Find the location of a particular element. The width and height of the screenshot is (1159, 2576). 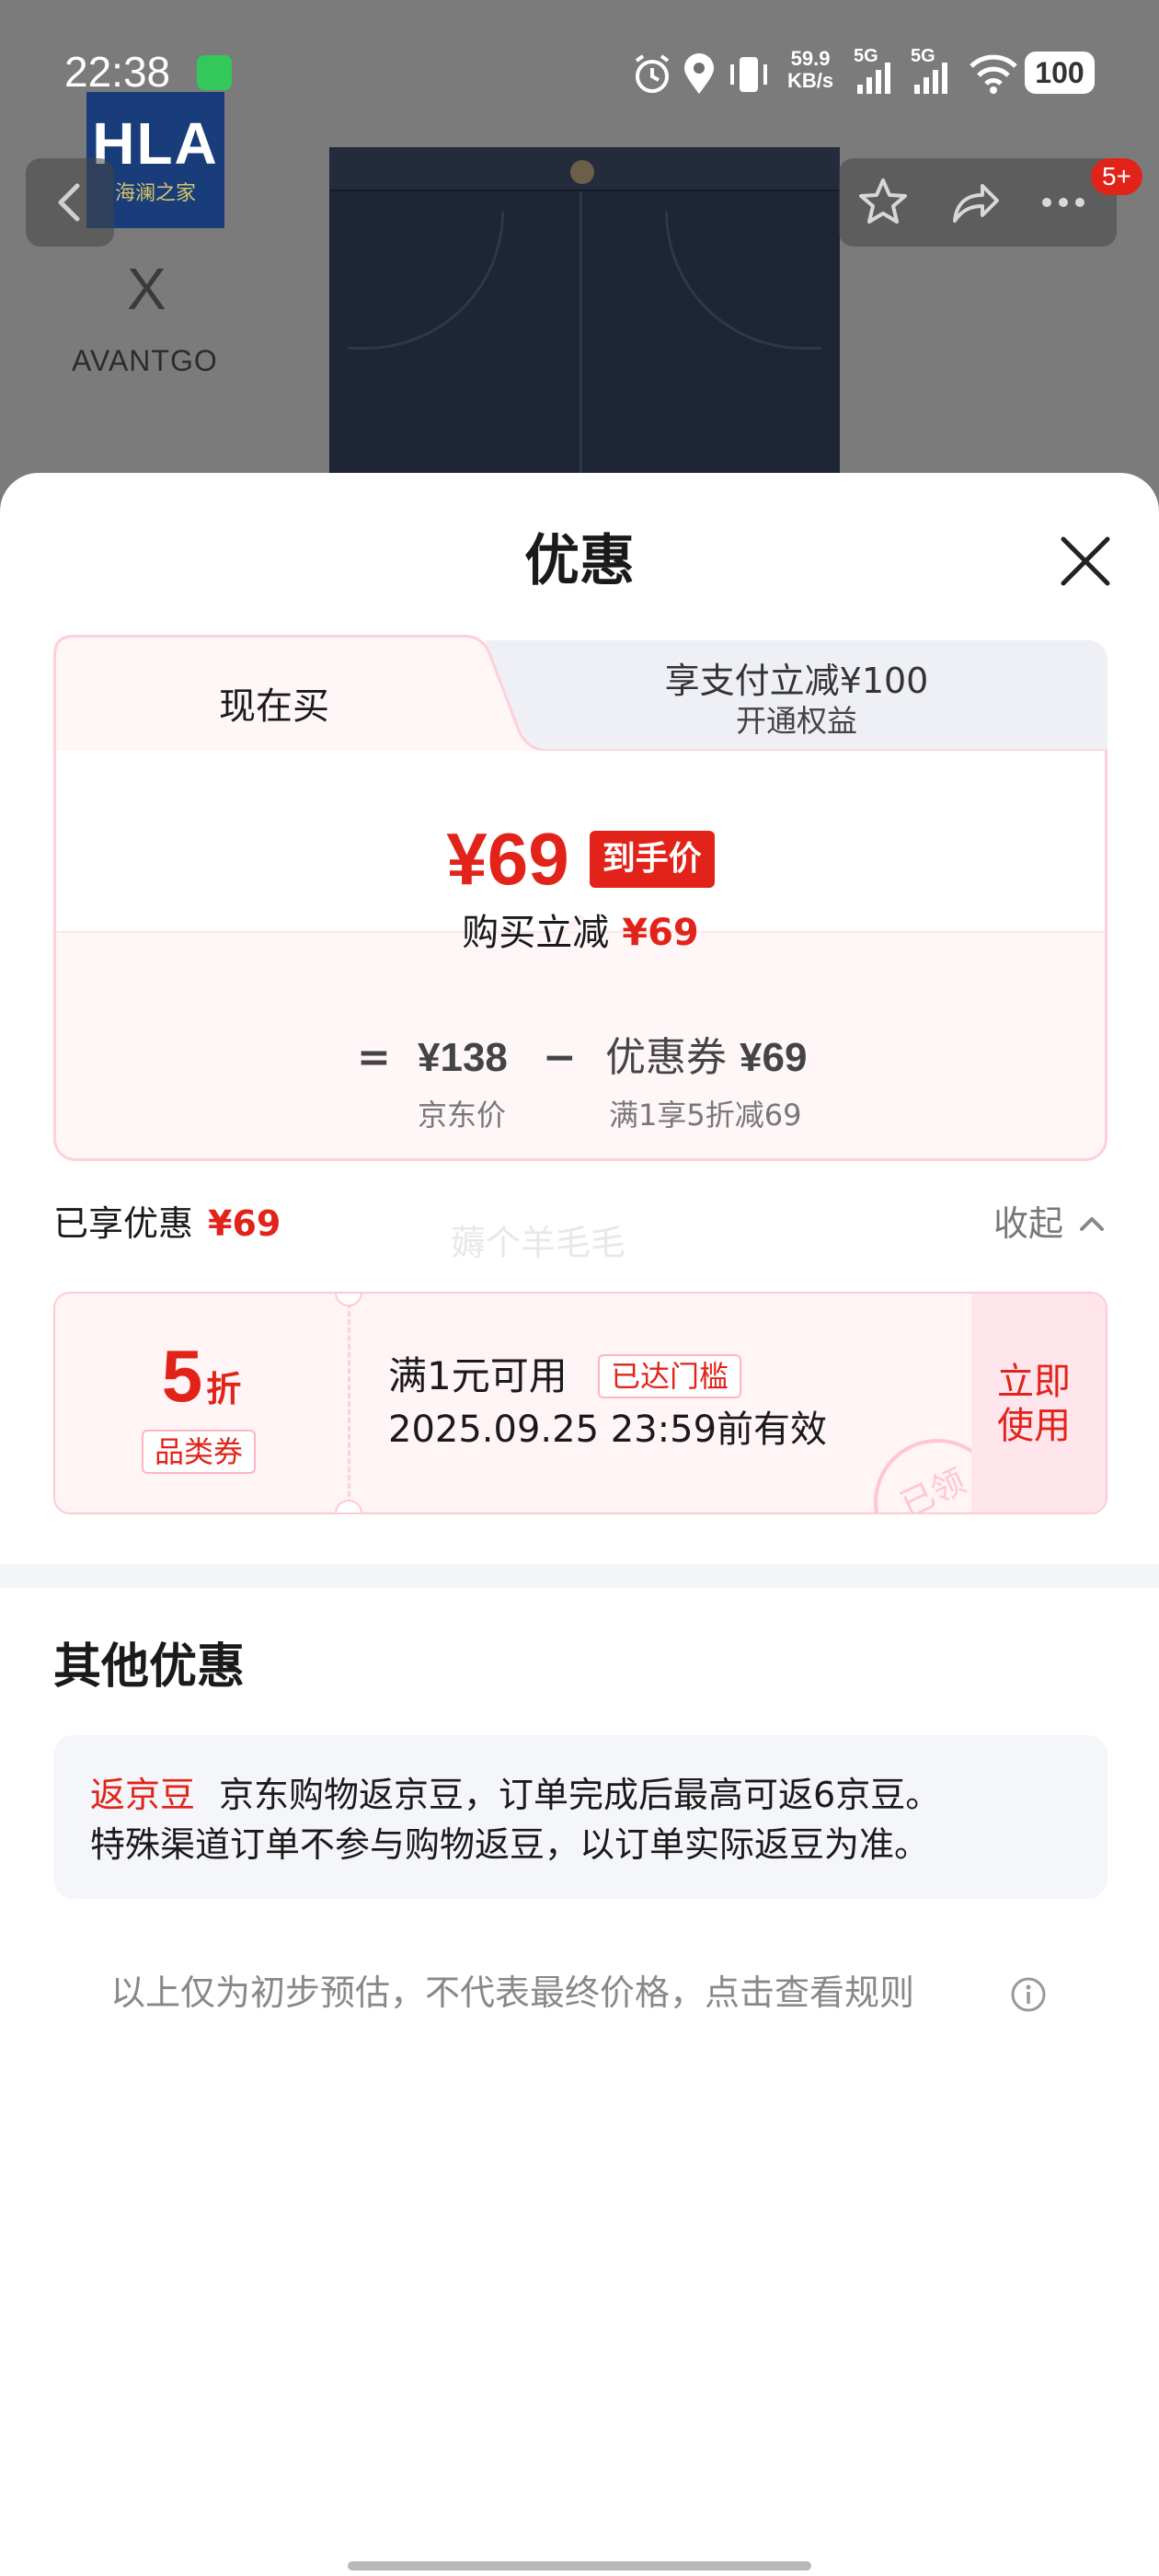

back-button is located at coordinates (70, 202).